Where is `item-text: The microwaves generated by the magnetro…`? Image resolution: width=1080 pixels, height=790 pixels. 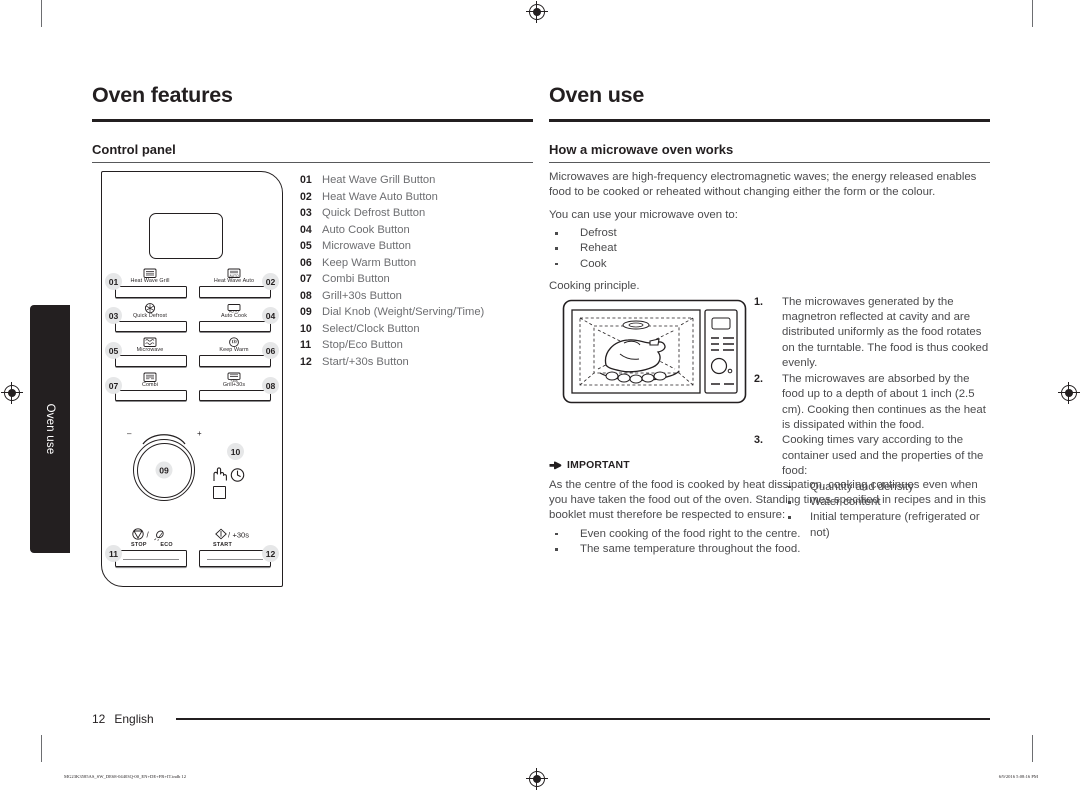 item-text: The microwaves generated by the magnetro… is located at coordinates (885, 332).